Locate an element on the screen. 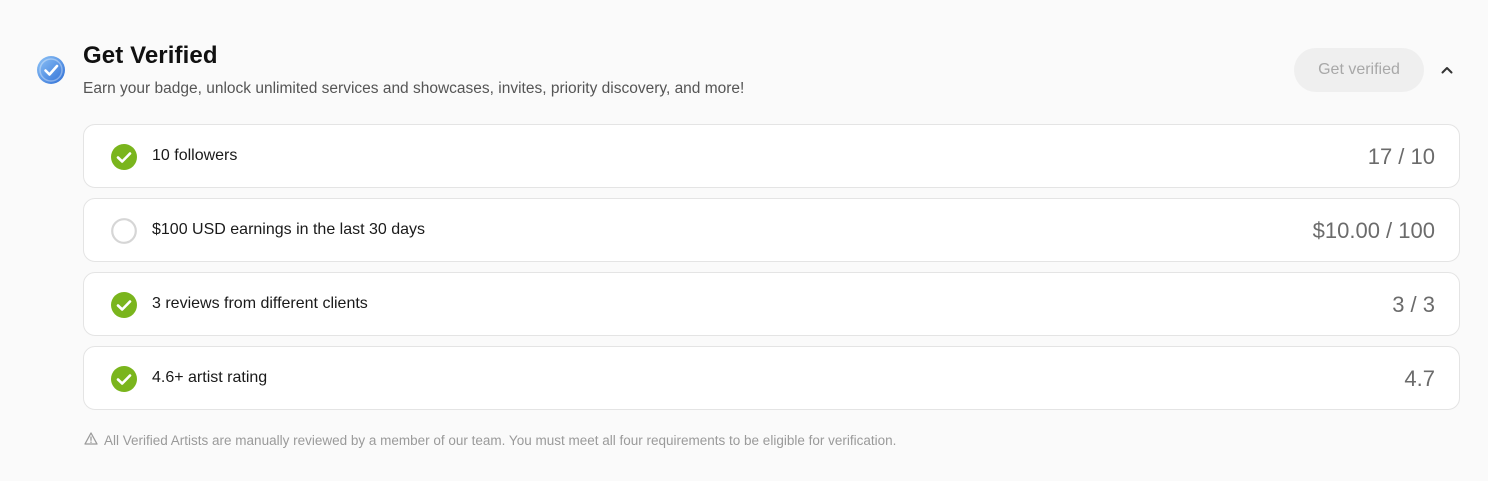 The height and width of the screenshot is (481, 1488). verified-badge-icon is located at coordinates (51, 70).